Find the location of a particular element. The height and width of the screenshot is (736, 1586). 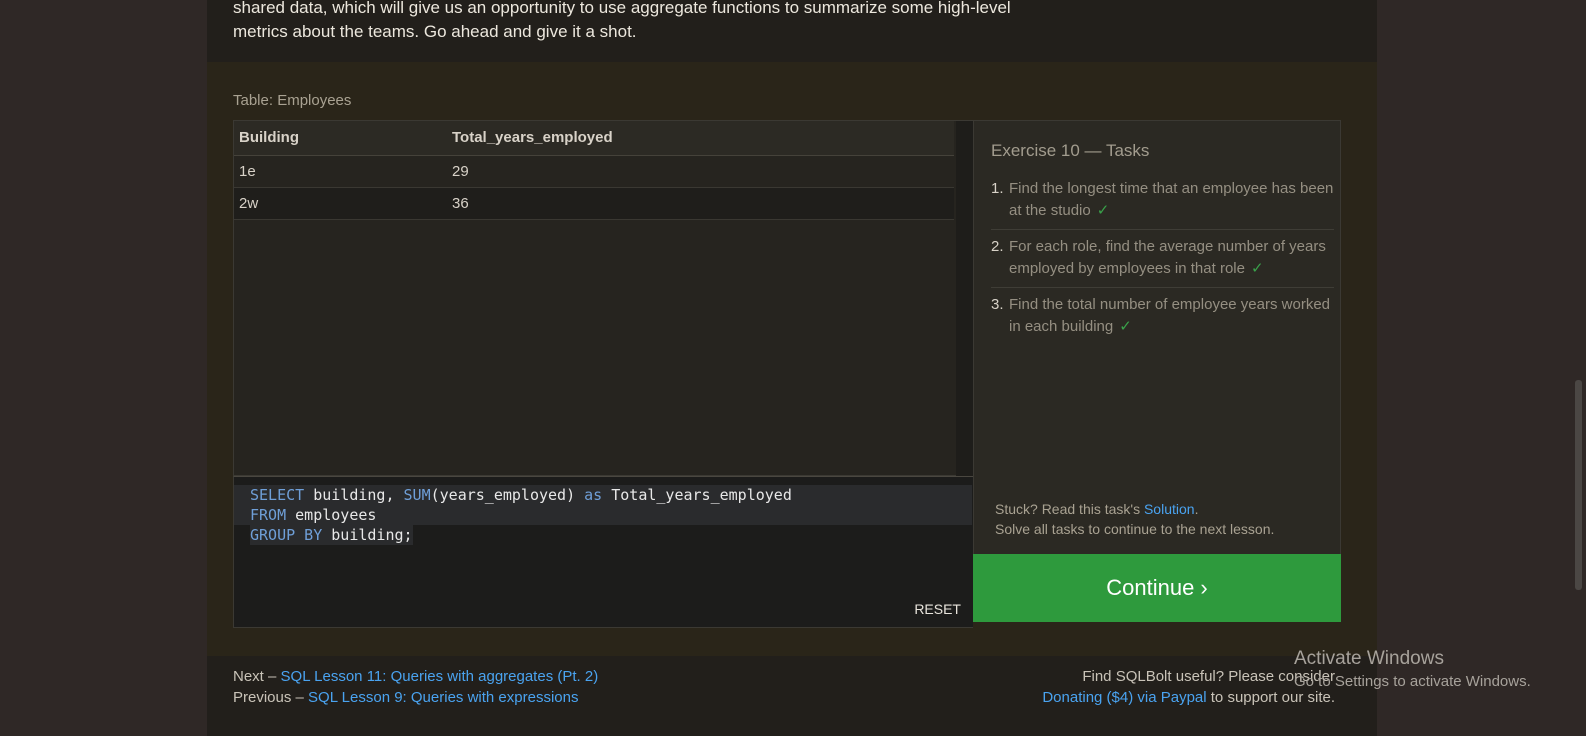

code-text: building; is located at coordinates (367, 535).